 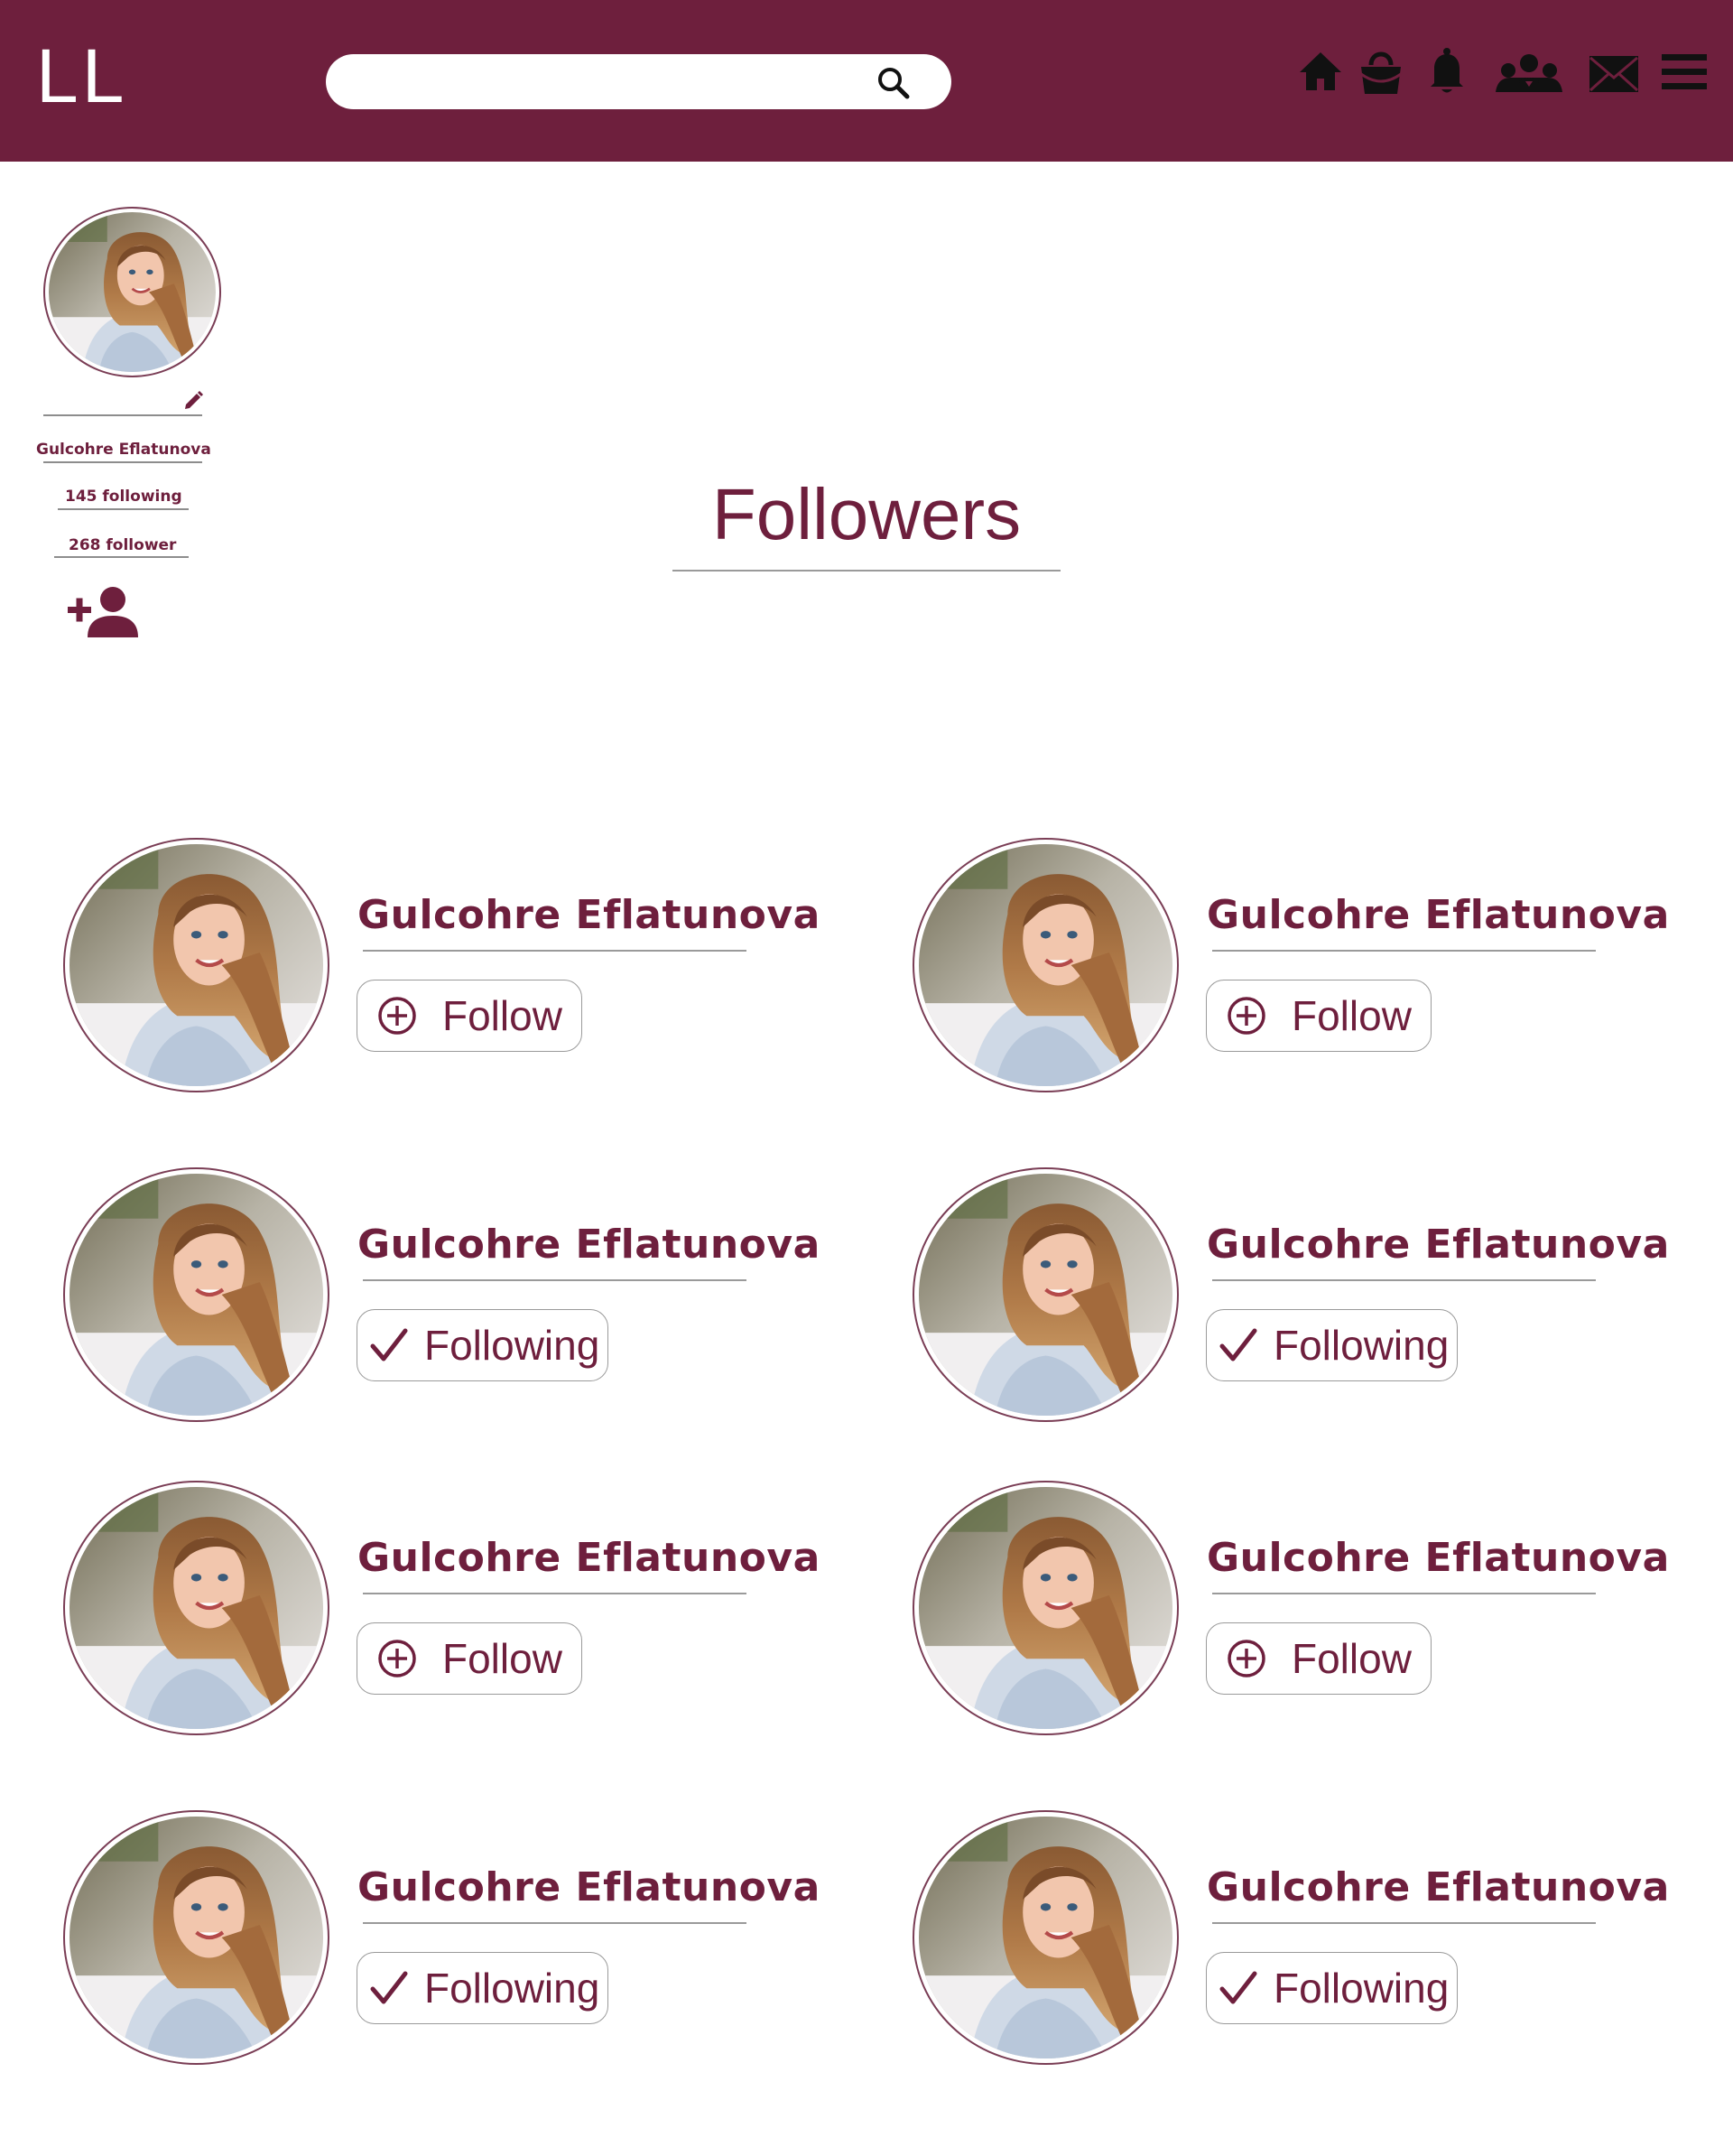 What do you see at coordinates (102, 613) in the screenshot?
I see `add-user-icon` at bounding box center [102, 613].